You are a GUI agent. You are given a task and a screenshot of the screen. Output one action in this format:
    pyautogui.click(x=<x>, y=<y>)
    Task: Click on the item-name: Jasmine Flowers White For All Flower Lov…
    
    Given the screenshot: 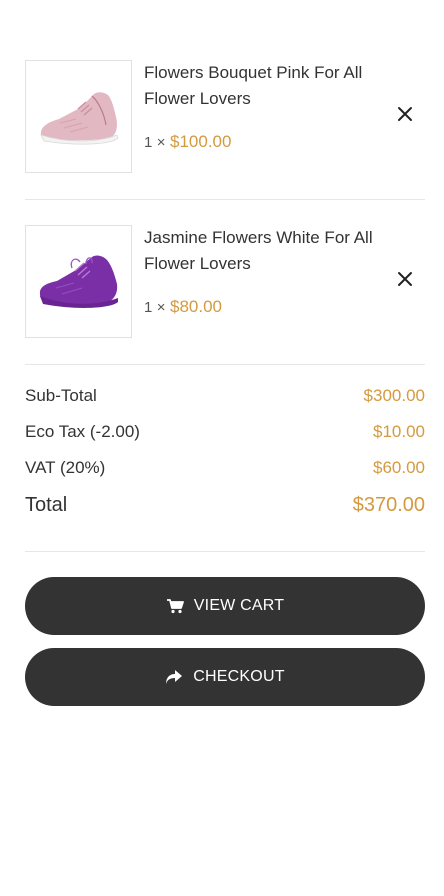 What is the action you would take?
    pyautogui.click(x=269, y=251)
    